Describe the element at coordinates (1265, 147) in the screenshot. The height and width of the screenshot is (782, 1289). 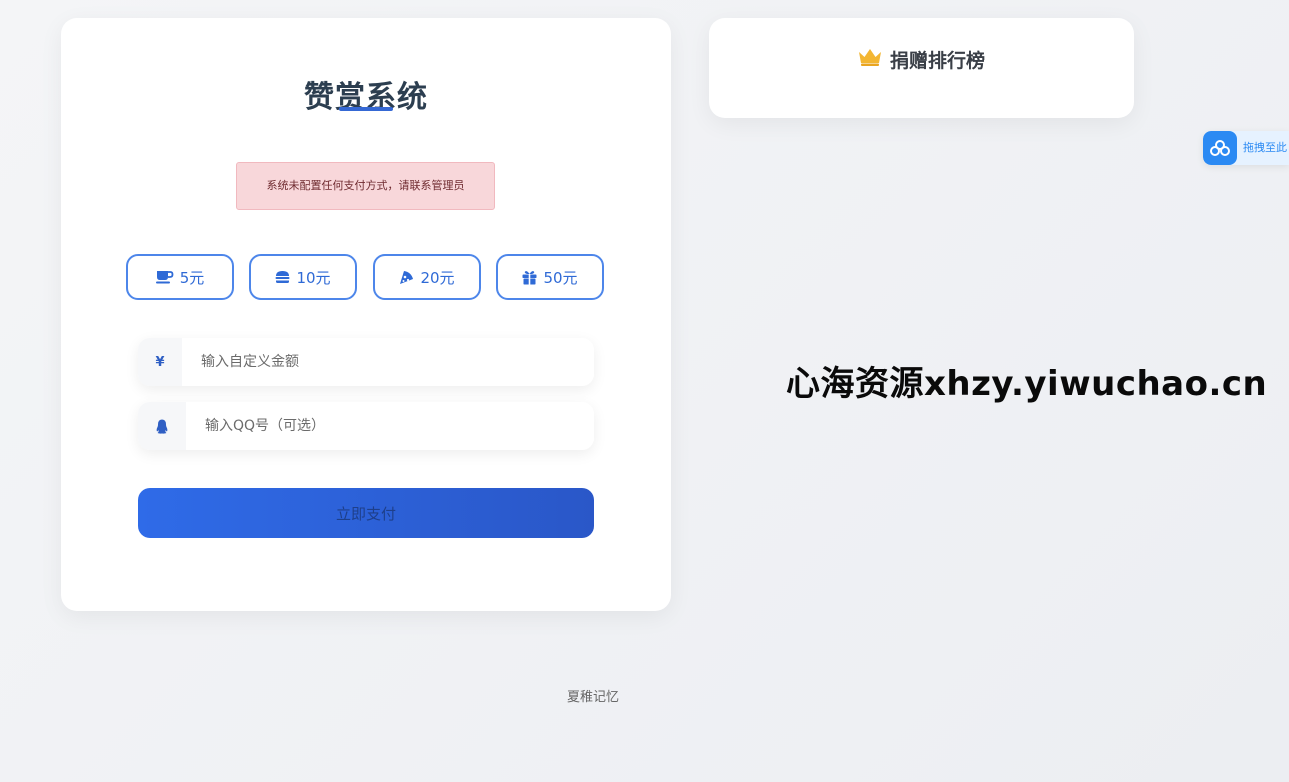
I see `drag-drop-label: 拖拽至此` at that location.